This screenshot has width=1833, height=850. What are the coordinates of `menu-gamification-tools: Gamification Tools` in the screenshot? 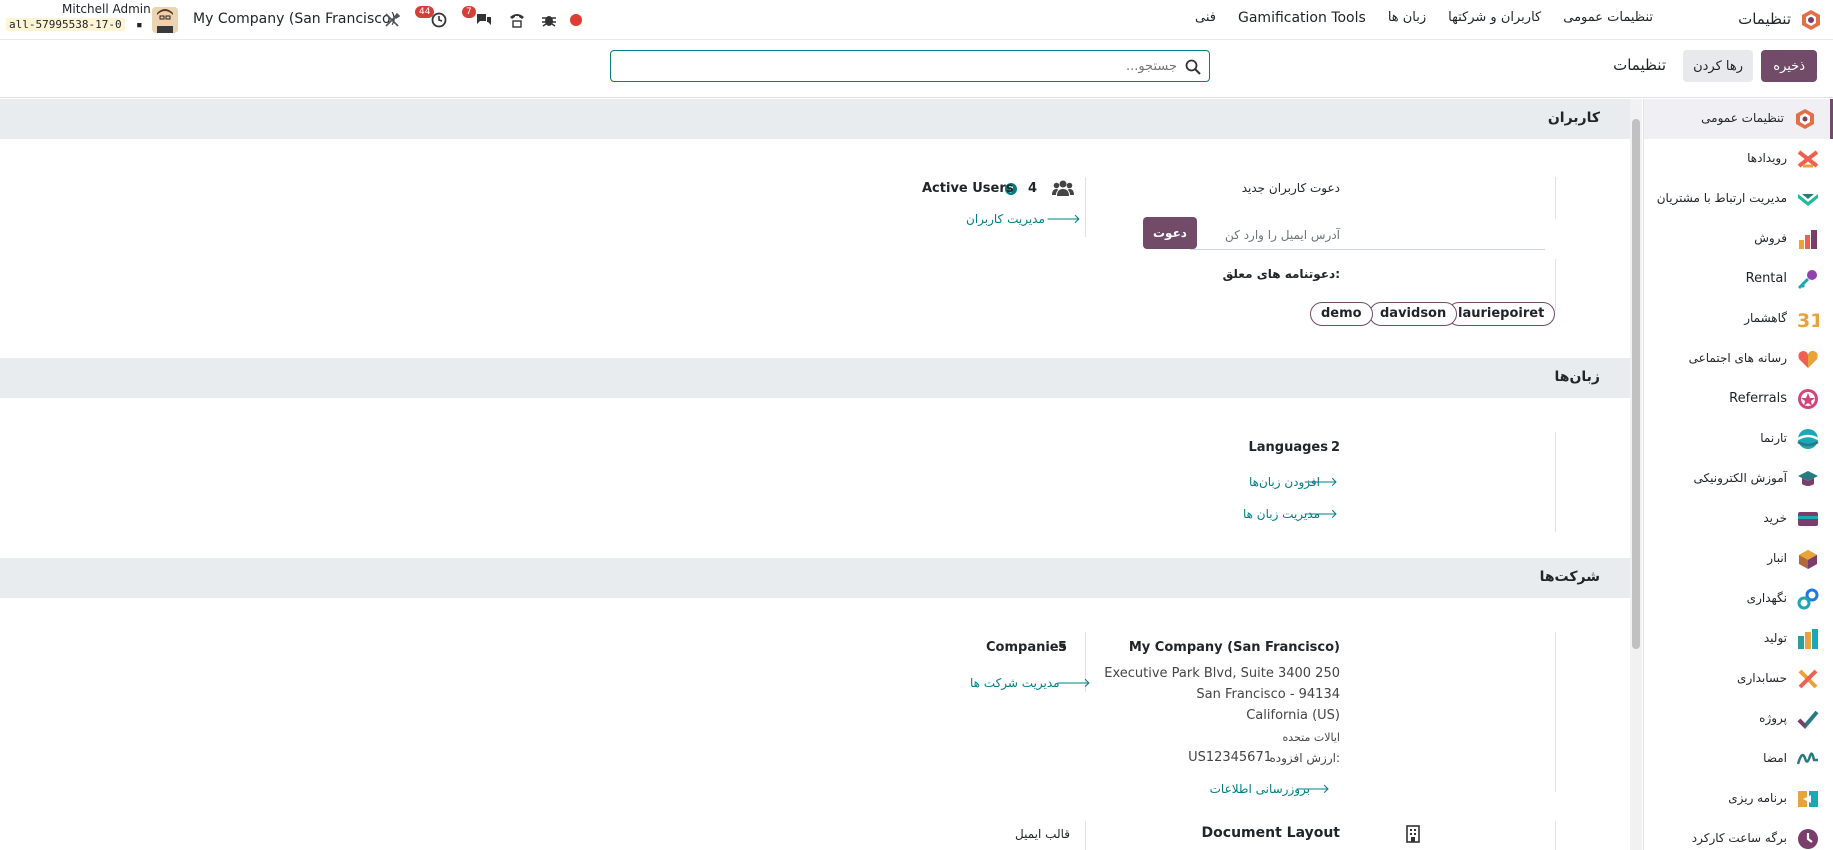 It's located at (1302, 18).